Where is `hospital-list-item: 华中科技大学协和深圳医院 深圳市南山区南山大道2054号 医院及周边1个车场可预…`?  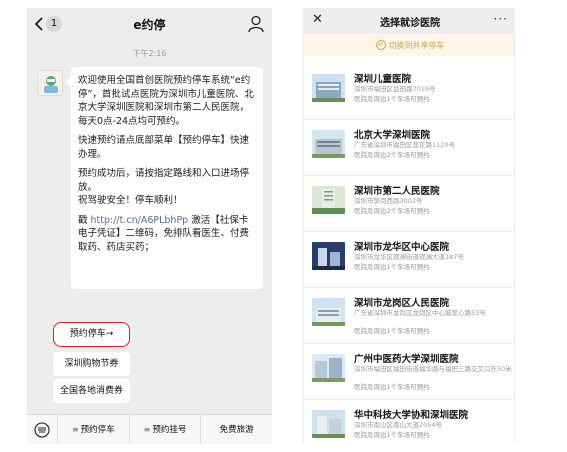 hospital-list-item: 华中科技大学协和深圳医院 深圳市南山区南山大道2054号 医院及周边1个车场可预… is located at coordinates (409, 422).